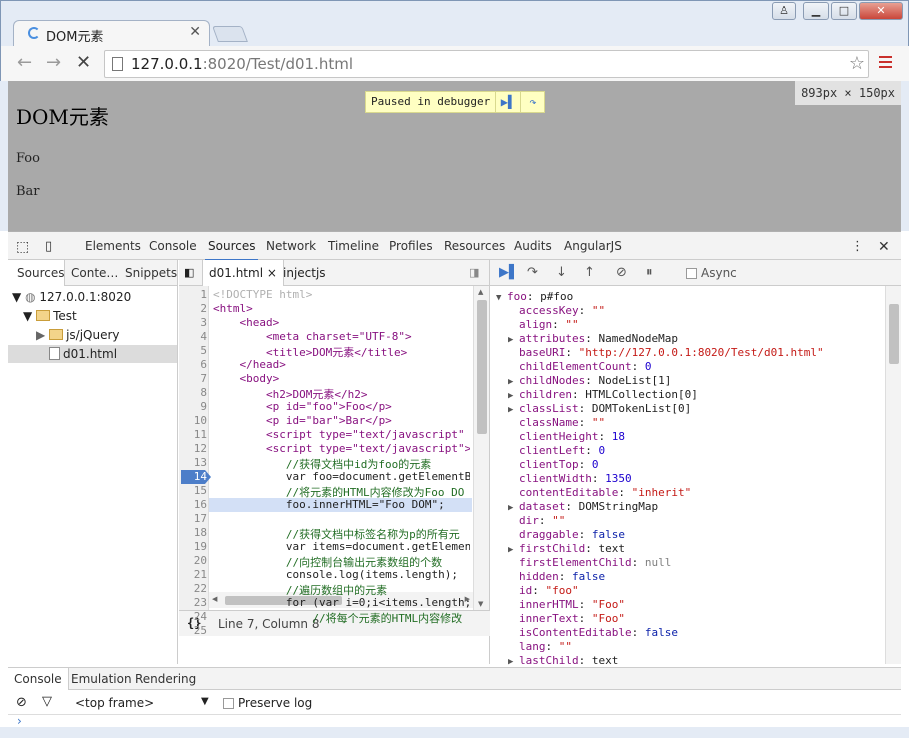  What do you see at coordinates (193, 336) in the screenshot?
I see `line-number: 4` at bounding box center [193, 336].